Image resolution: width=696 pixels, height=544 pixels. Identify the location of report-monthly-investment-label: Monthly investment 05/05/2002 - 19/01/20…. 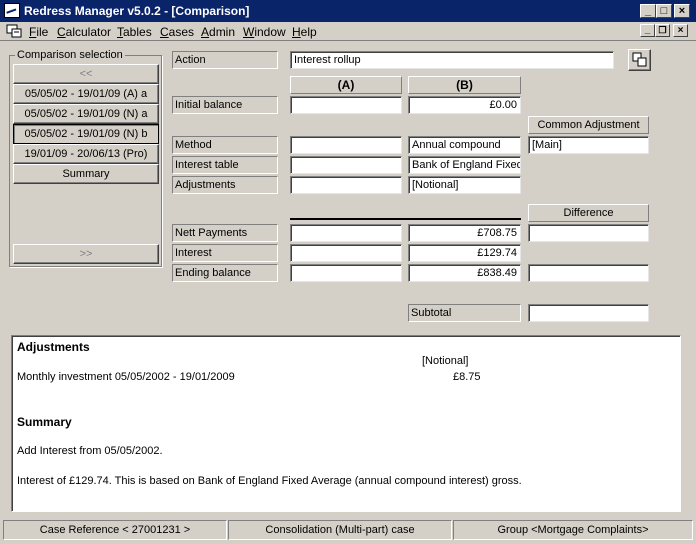
(126, 377).